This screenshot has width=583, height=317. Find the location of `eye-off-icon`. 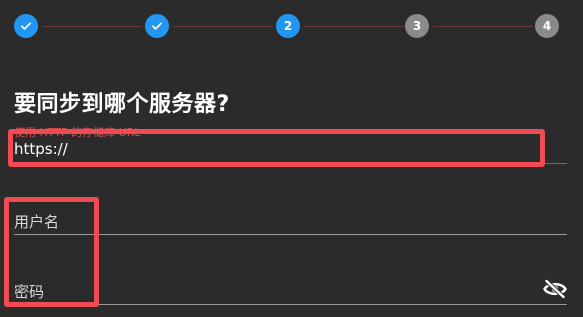

eye-off-icon is located at coordinates (555, 289).